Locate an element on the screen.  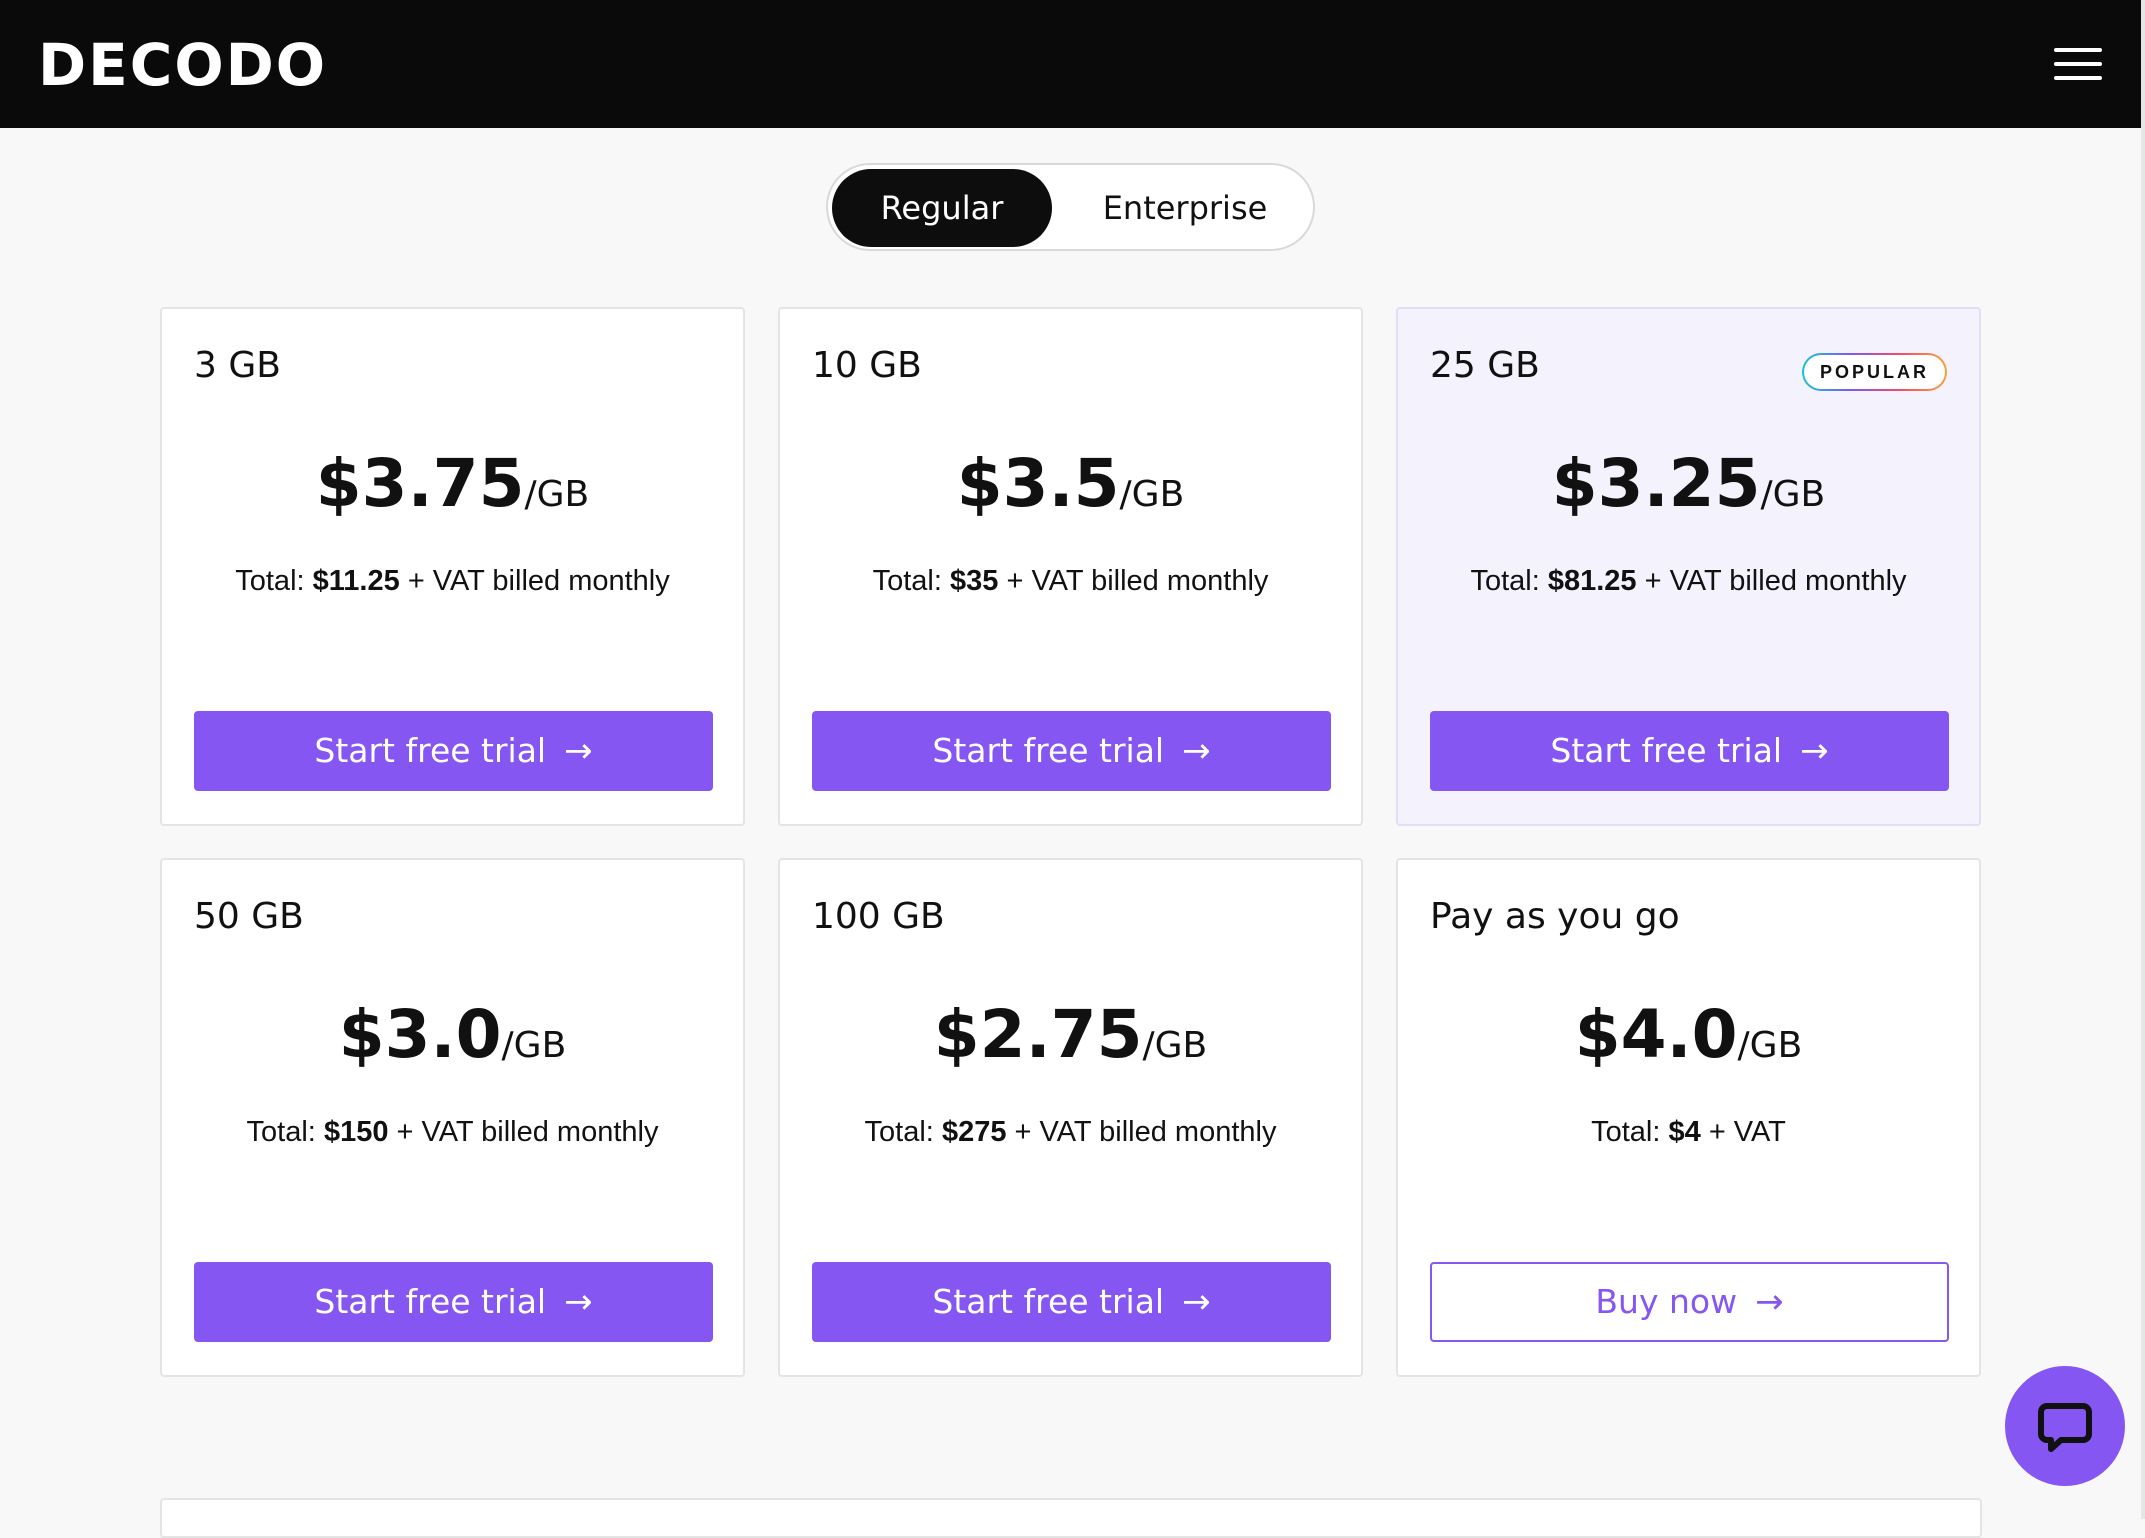
total-amount: $150 is located at coordinates (356, 1132).